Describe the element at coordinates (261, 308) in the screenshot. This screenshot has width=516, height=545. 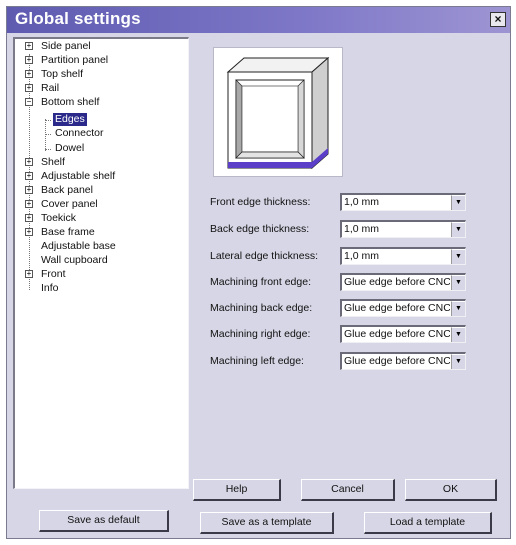
I see `field-label: Machining back edge:` at that location.